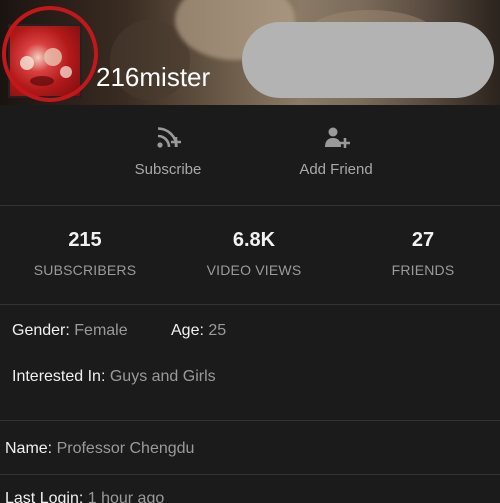 This screenshot has width=500, height=503. What do you see at coordinates (85, 240) in the screenshot?
I see `stat-value: 215` at bounding box center [85, 240].